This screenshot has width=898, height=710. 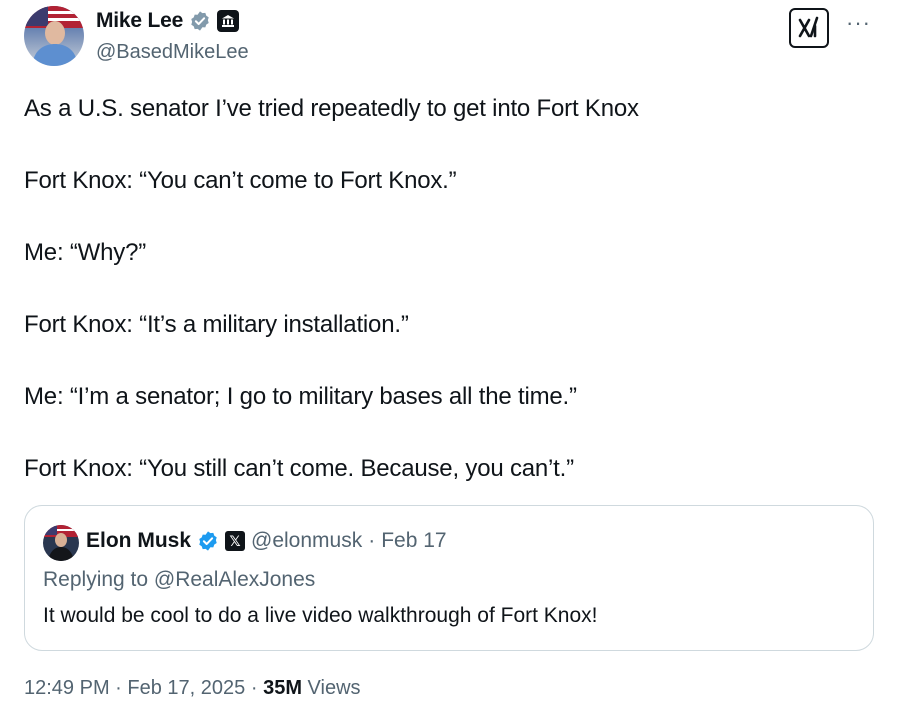 I want to click on government-building-icon, so click(x=228, y=21).